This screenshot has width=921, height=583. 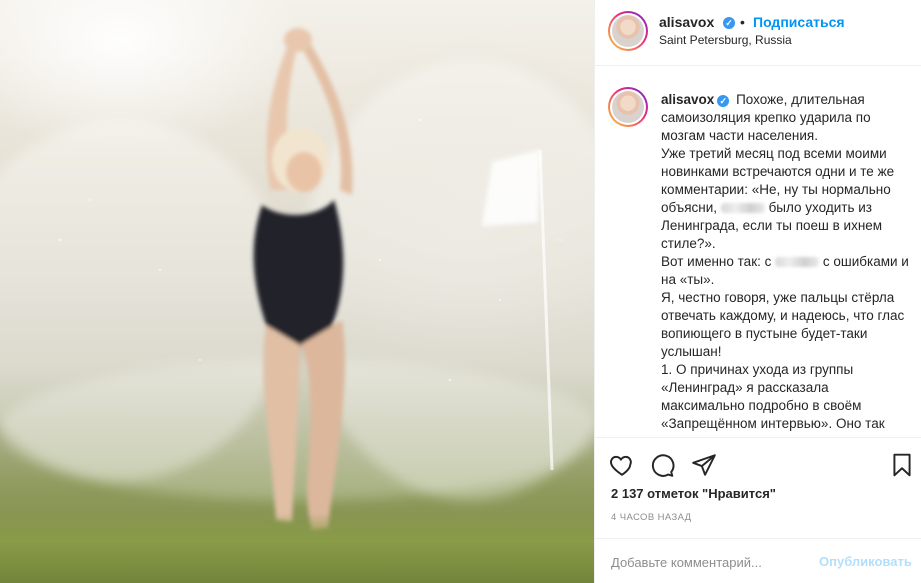 I want to click on header-username: alisavox, so click(x=686, y=22).